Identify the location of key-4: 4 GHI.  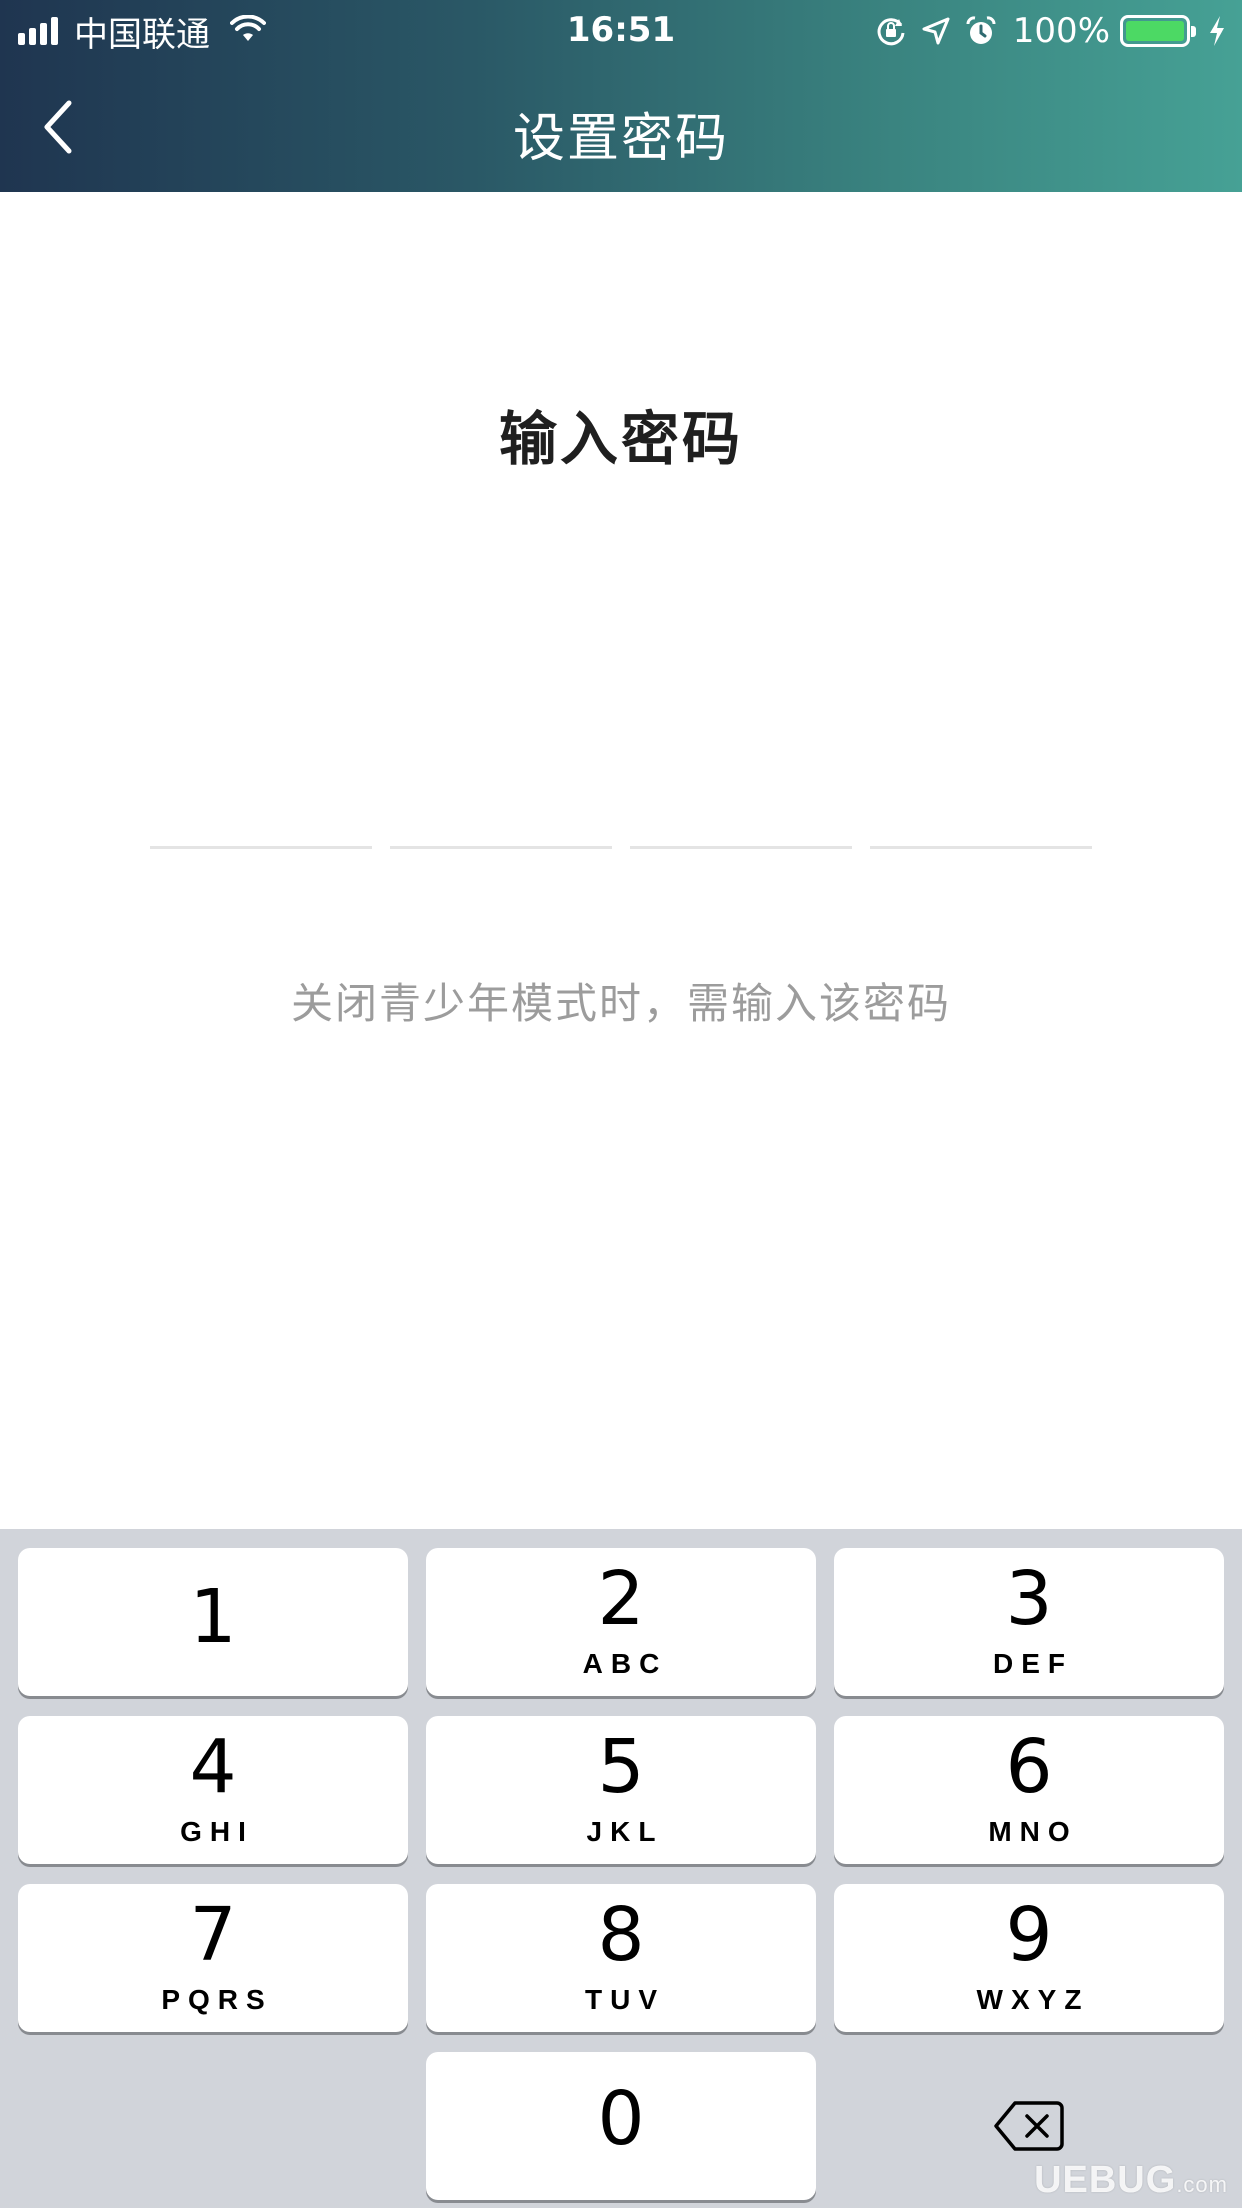
(213, 1790).